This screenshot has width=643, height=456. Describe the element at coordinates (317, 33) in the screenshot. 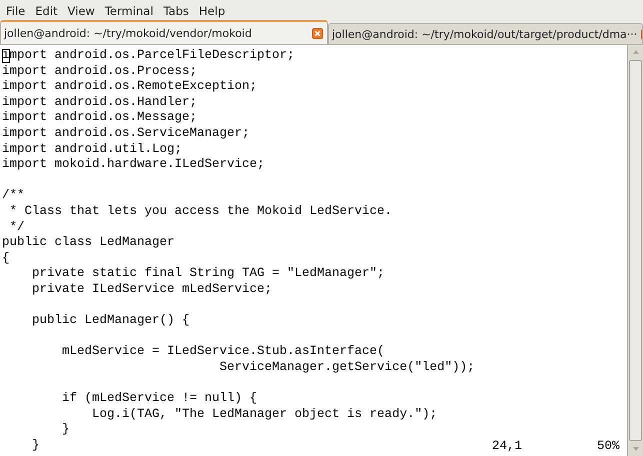

I see `close-icon` at that location.